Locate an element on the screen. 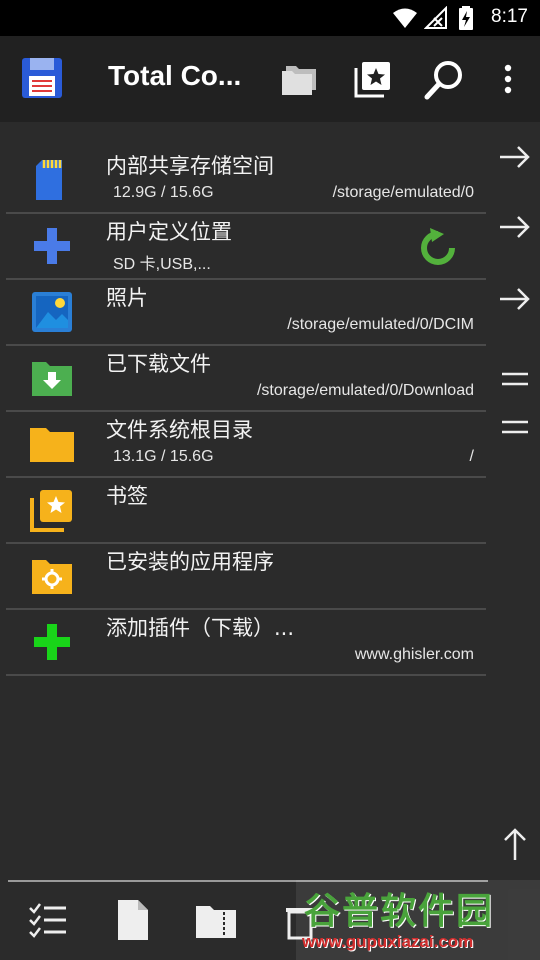  battery-charging-icon is located at coordinates (466, 18).